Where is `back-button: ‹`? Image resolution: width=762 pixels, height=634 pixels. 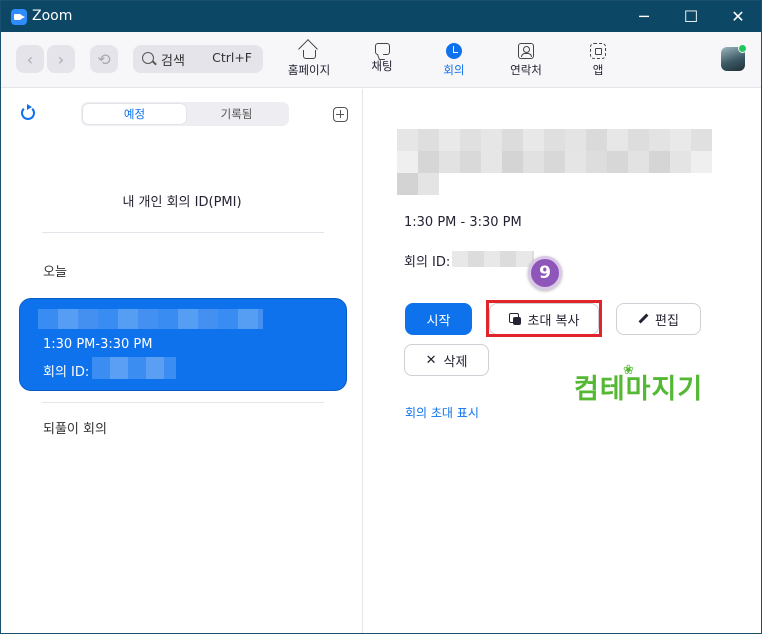
back-button: ‹ is located at coordinates (30, 59).